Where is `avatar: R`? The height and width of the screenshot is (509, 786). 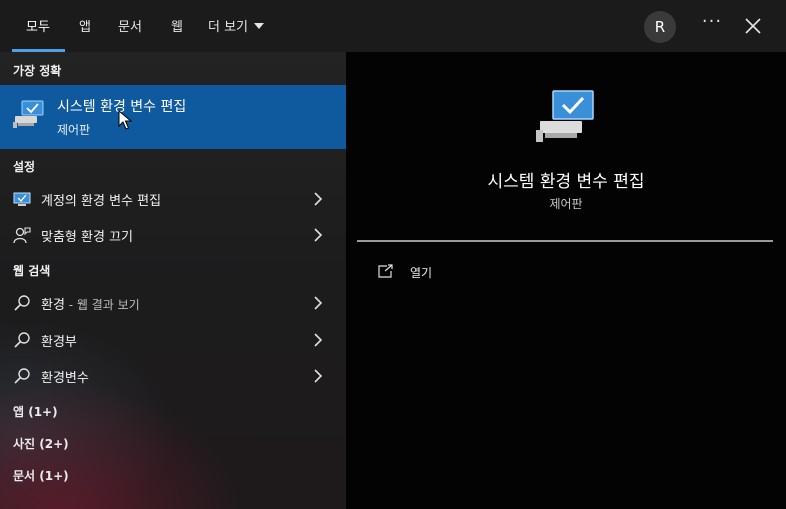
avatar: R is located at coordinates (660, 27).